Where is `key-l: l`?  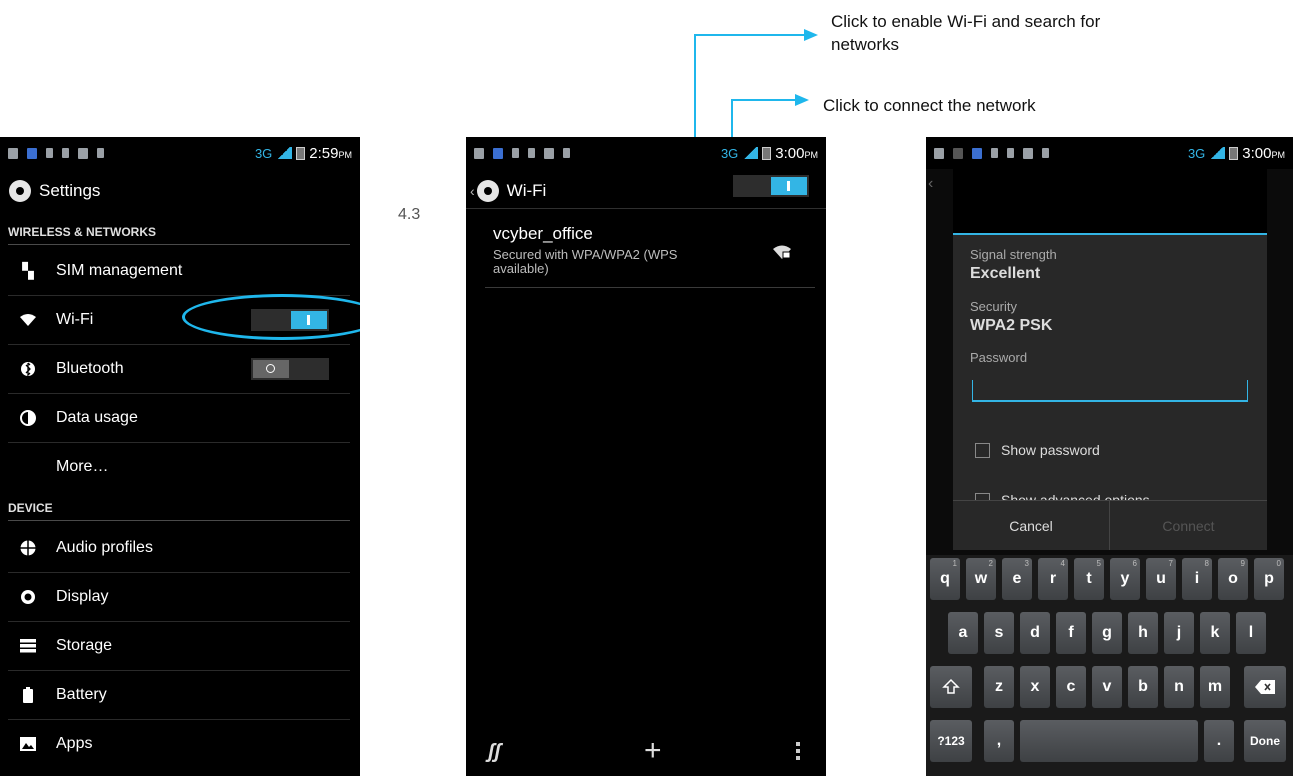 key-l: l is located at coordinates (1251, 633).